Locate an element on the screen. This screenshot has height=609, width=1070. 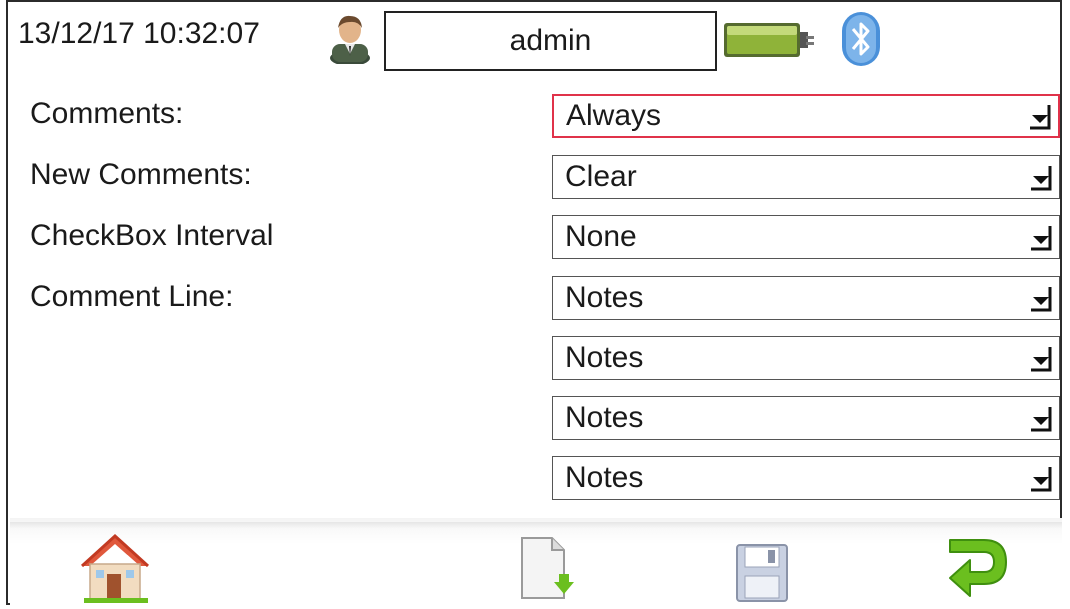
comment-line-select-3: Notes is located at coordinates (806, 418).